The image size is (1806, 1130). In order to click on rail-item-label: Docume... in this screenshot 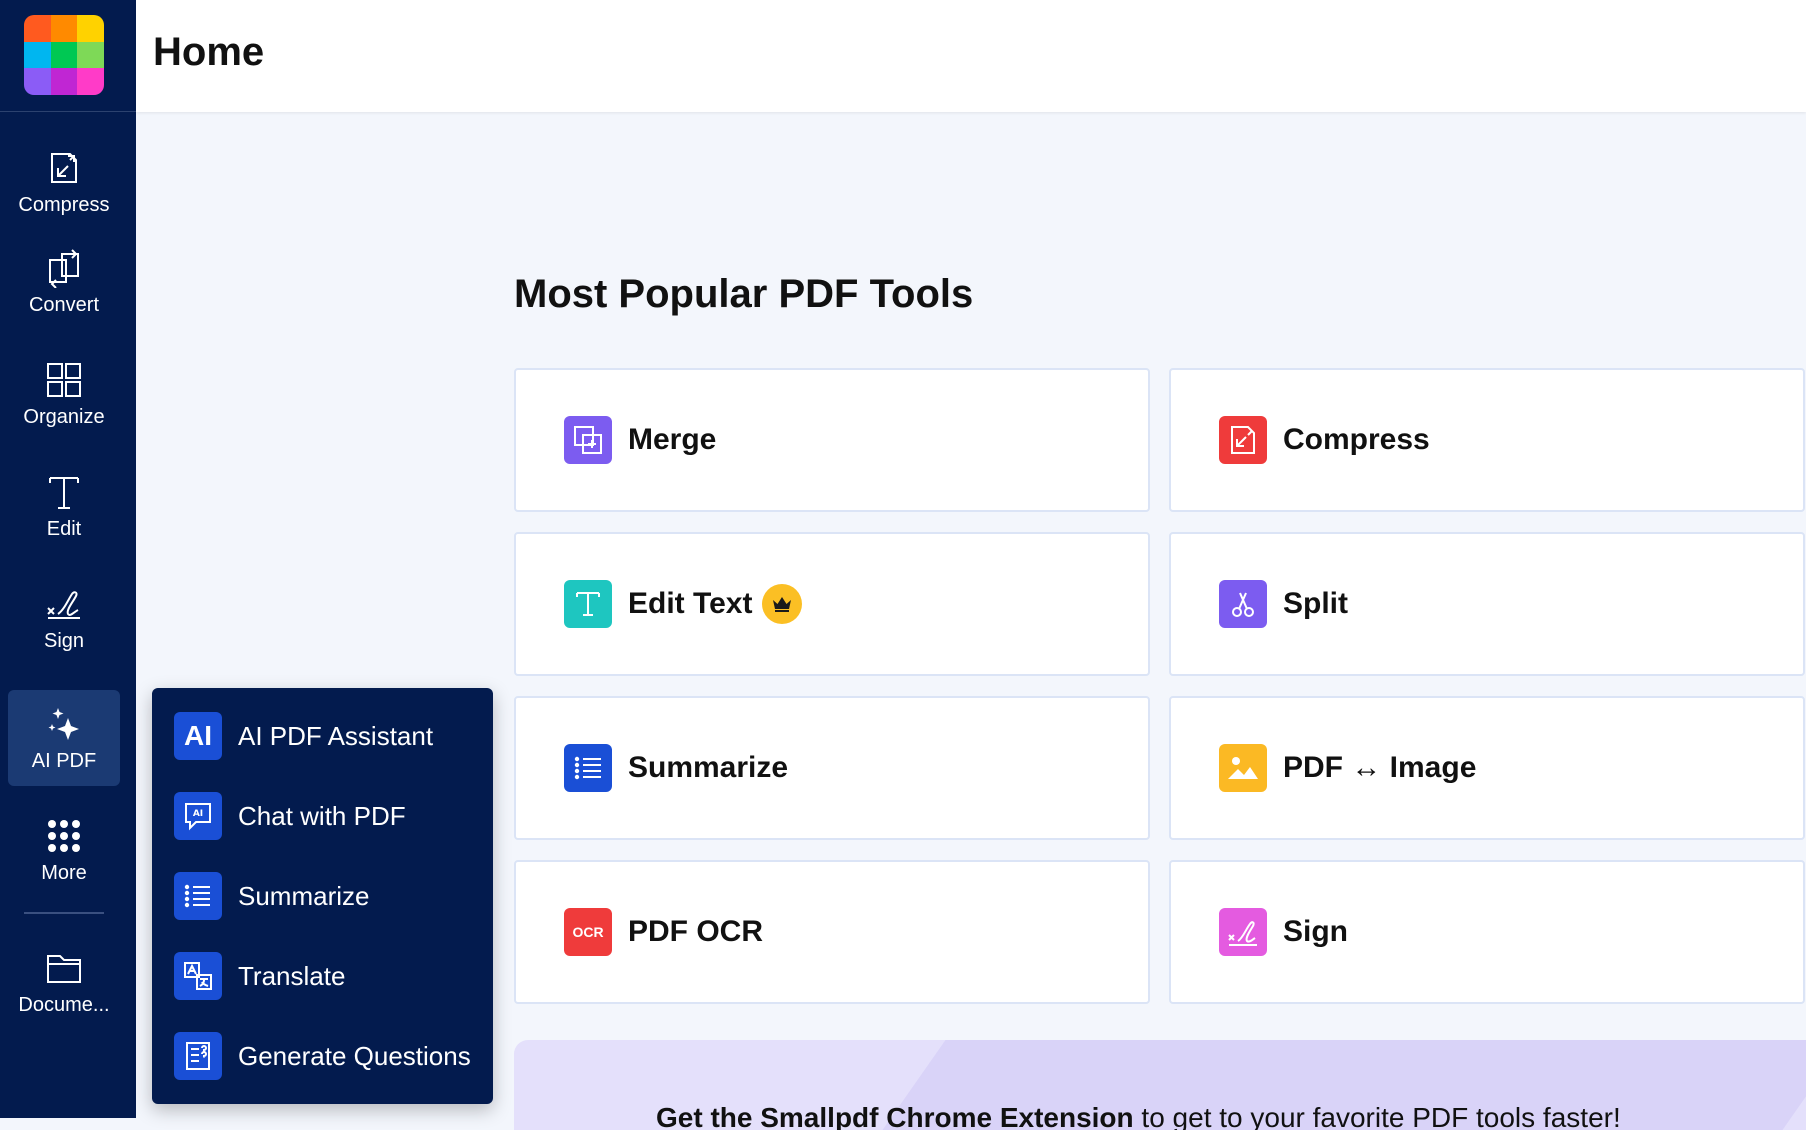, I will do `click(64, 1005)`.